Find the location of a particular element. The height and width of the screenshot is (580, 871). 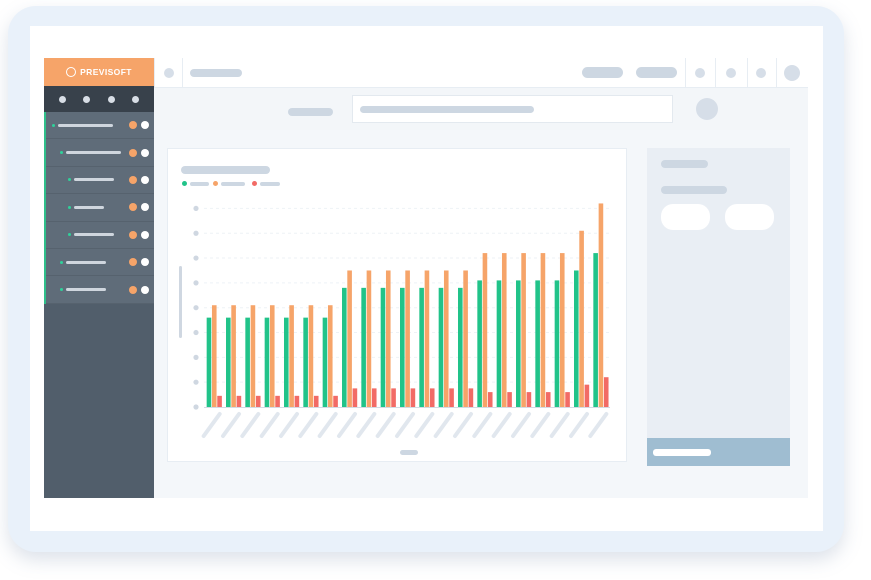

y-axis-label-placeholder is located at coordinates (180, 302).